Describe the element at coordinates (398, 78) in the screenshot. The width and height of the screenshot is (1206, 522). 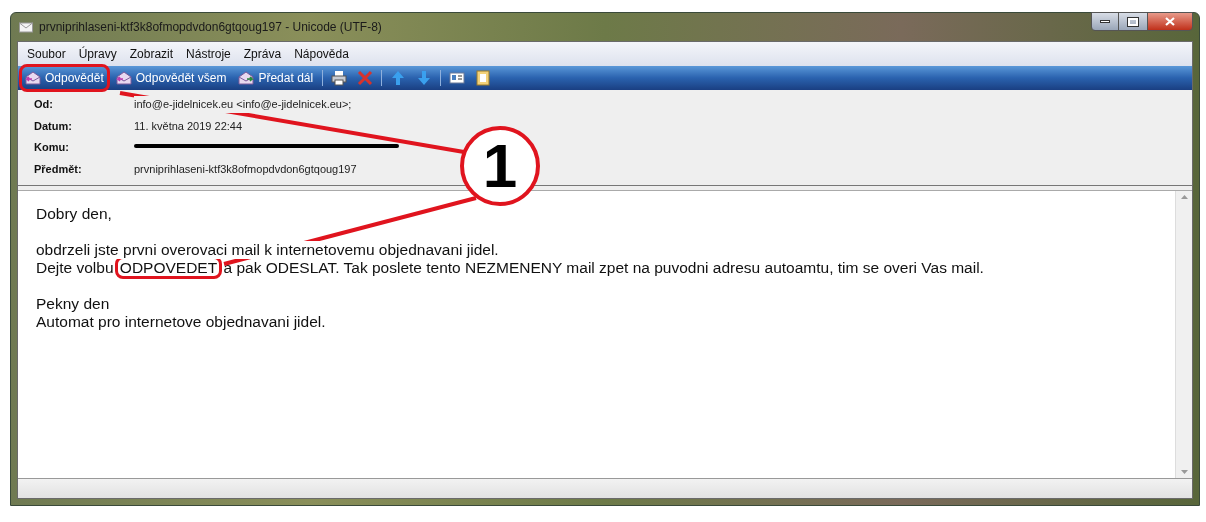
I see `up-arrow-icon` at that location.